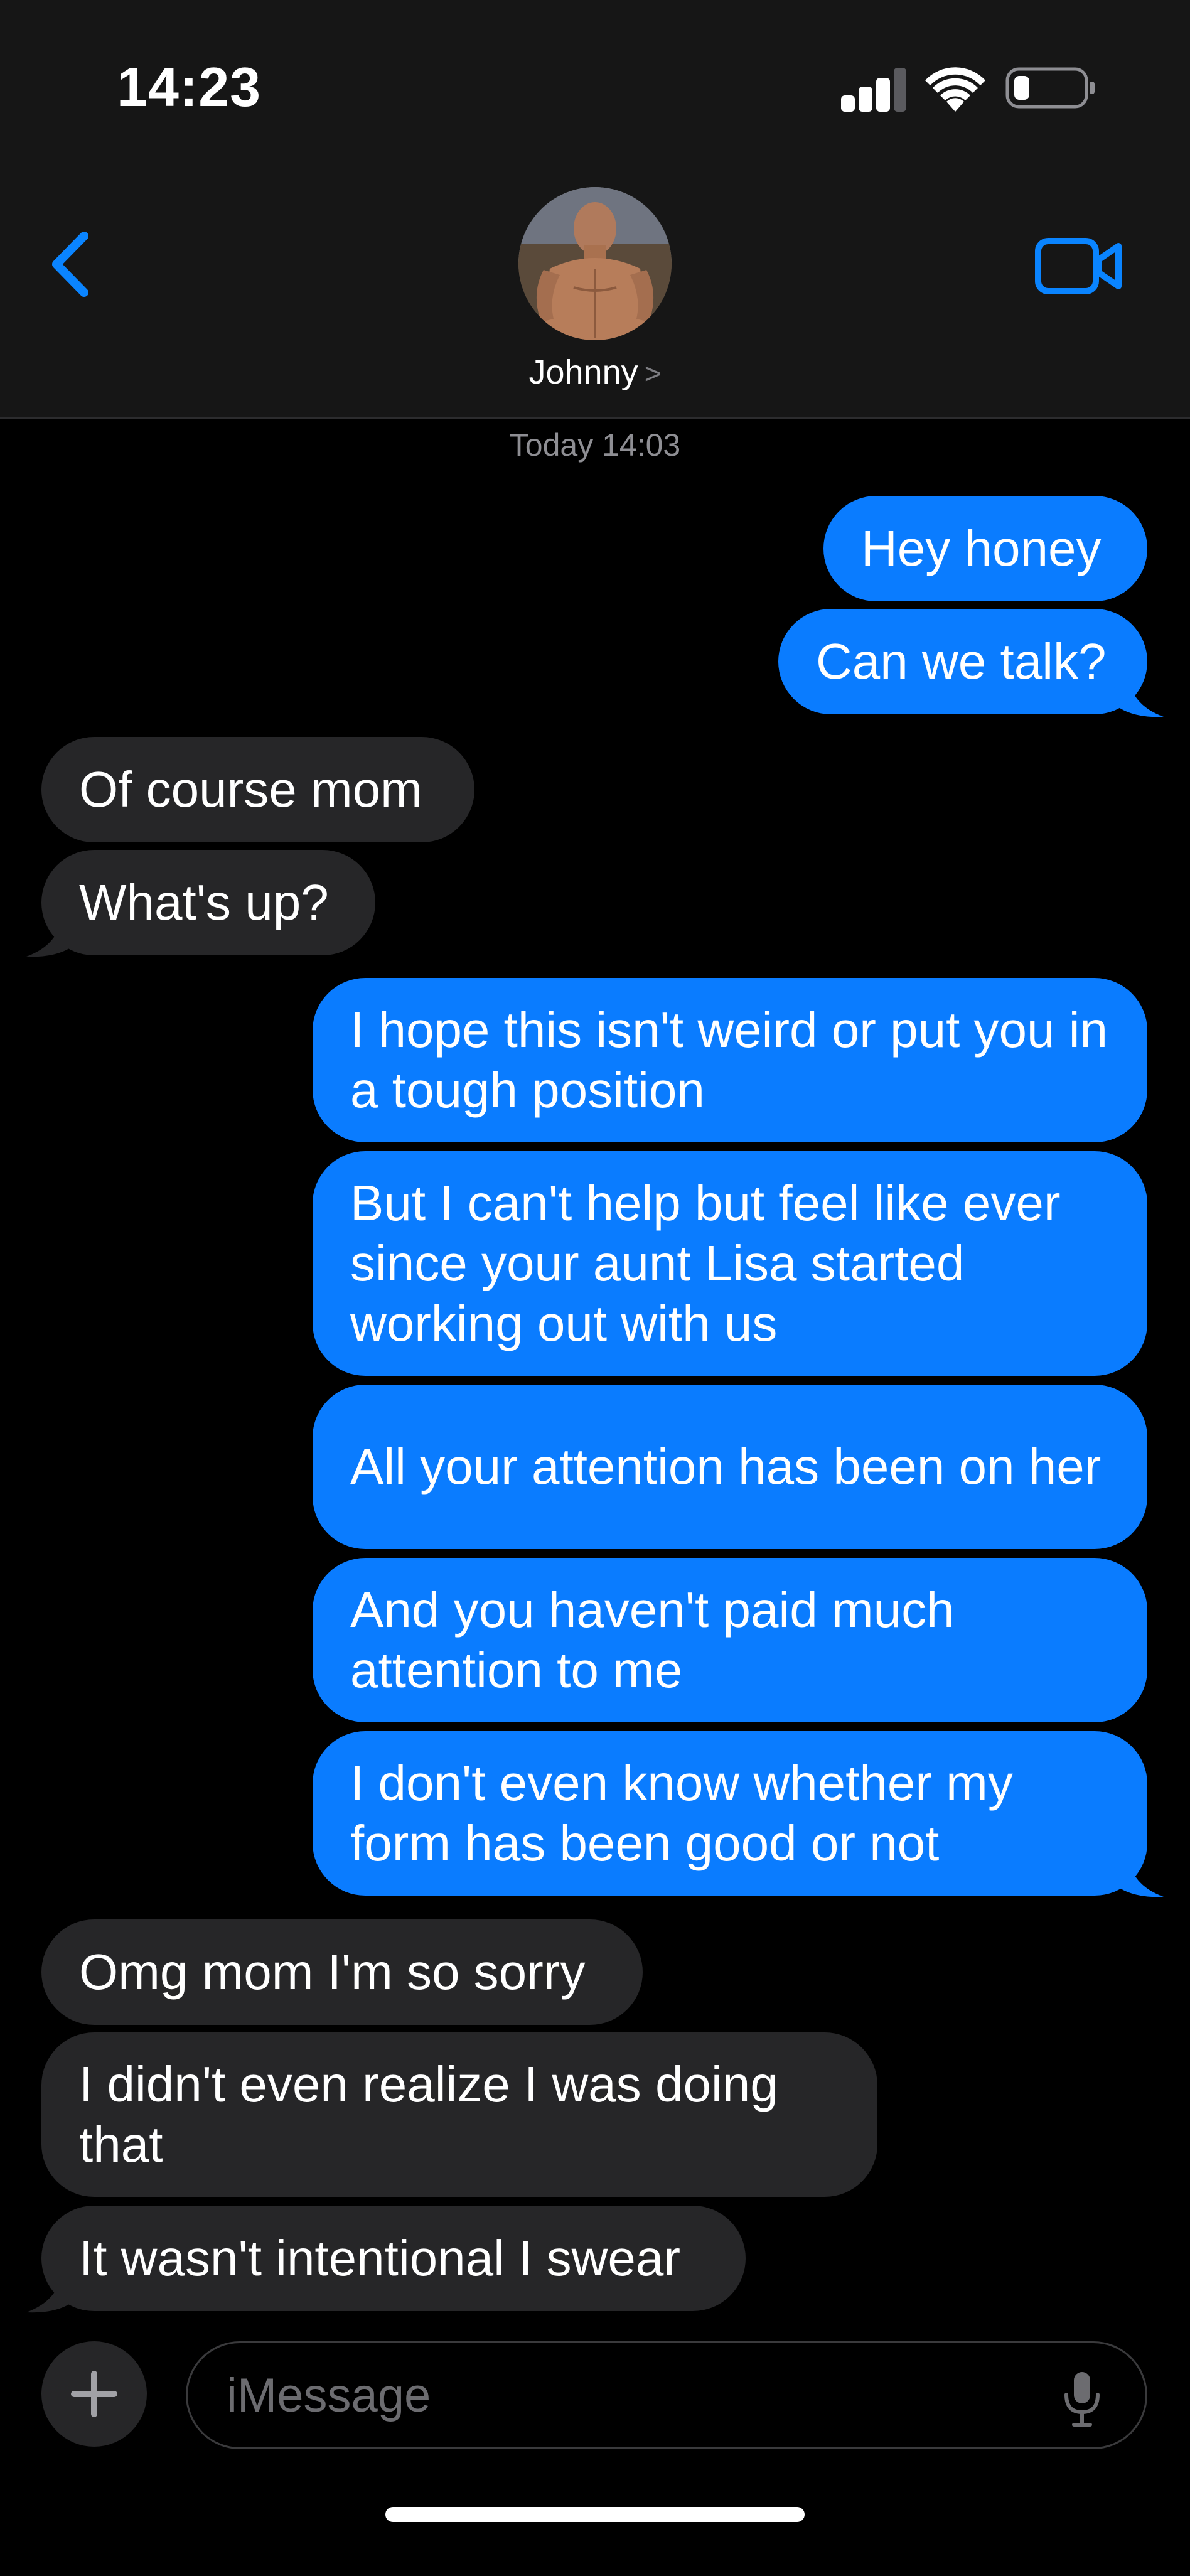 This screenshot has height=2576, width=1190. Describe the element at coordinates (1050, 88) in the screenshot. I see `battery-low-icon` at that location.